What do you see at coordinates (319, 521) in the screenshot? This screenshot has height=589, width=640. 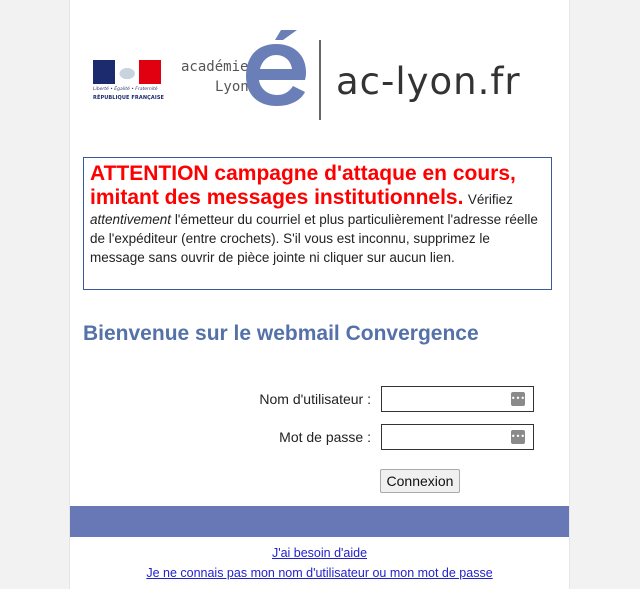 I see `footer-band` at bounding box center [319, 521].